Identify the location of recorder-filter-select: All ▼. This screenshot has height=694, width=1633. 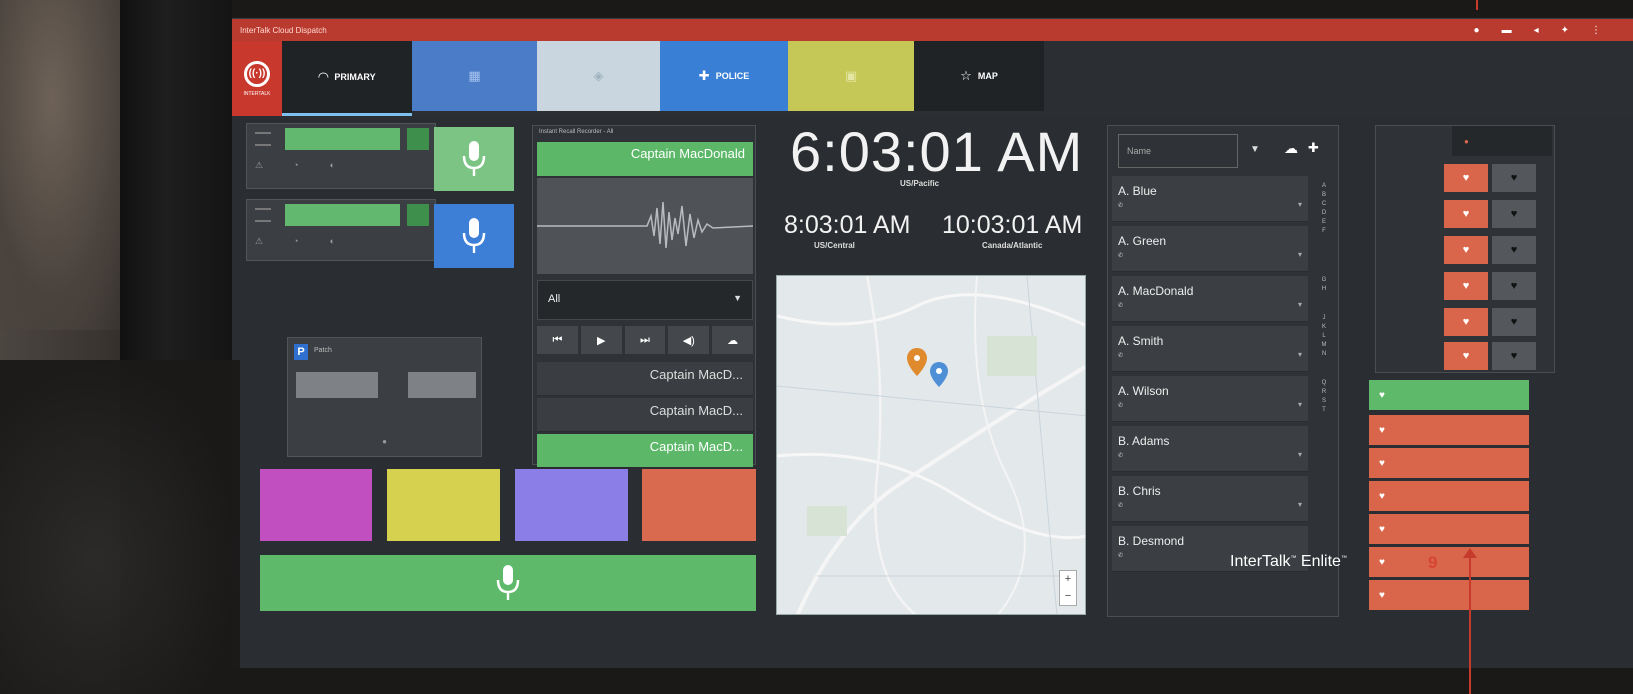
(645, 300).